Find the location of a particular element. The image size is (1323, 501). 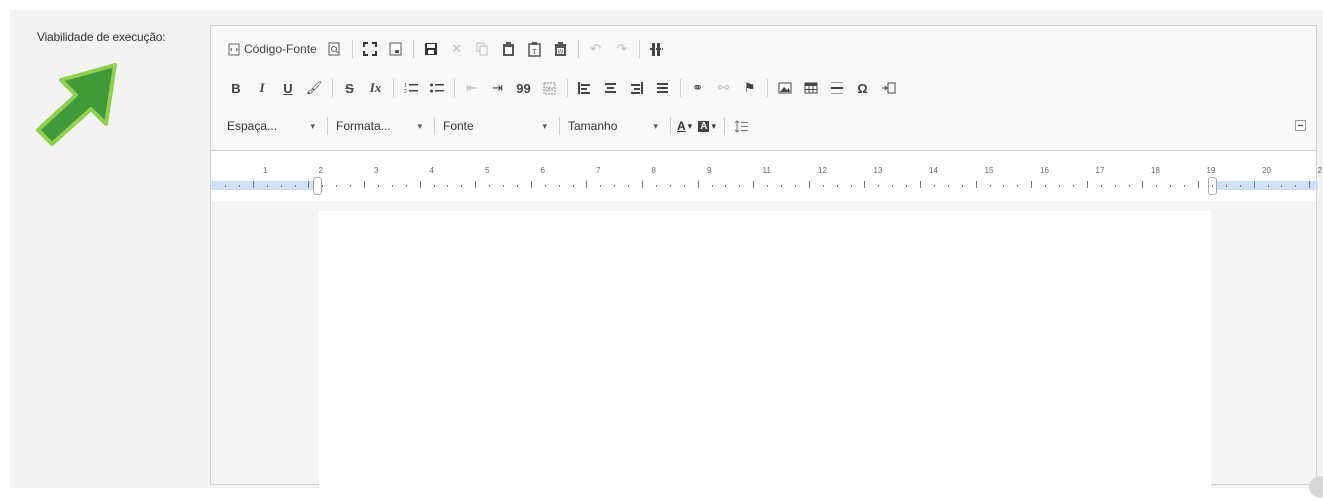

horizontal-rule-button is located at coordinates (837, 88).